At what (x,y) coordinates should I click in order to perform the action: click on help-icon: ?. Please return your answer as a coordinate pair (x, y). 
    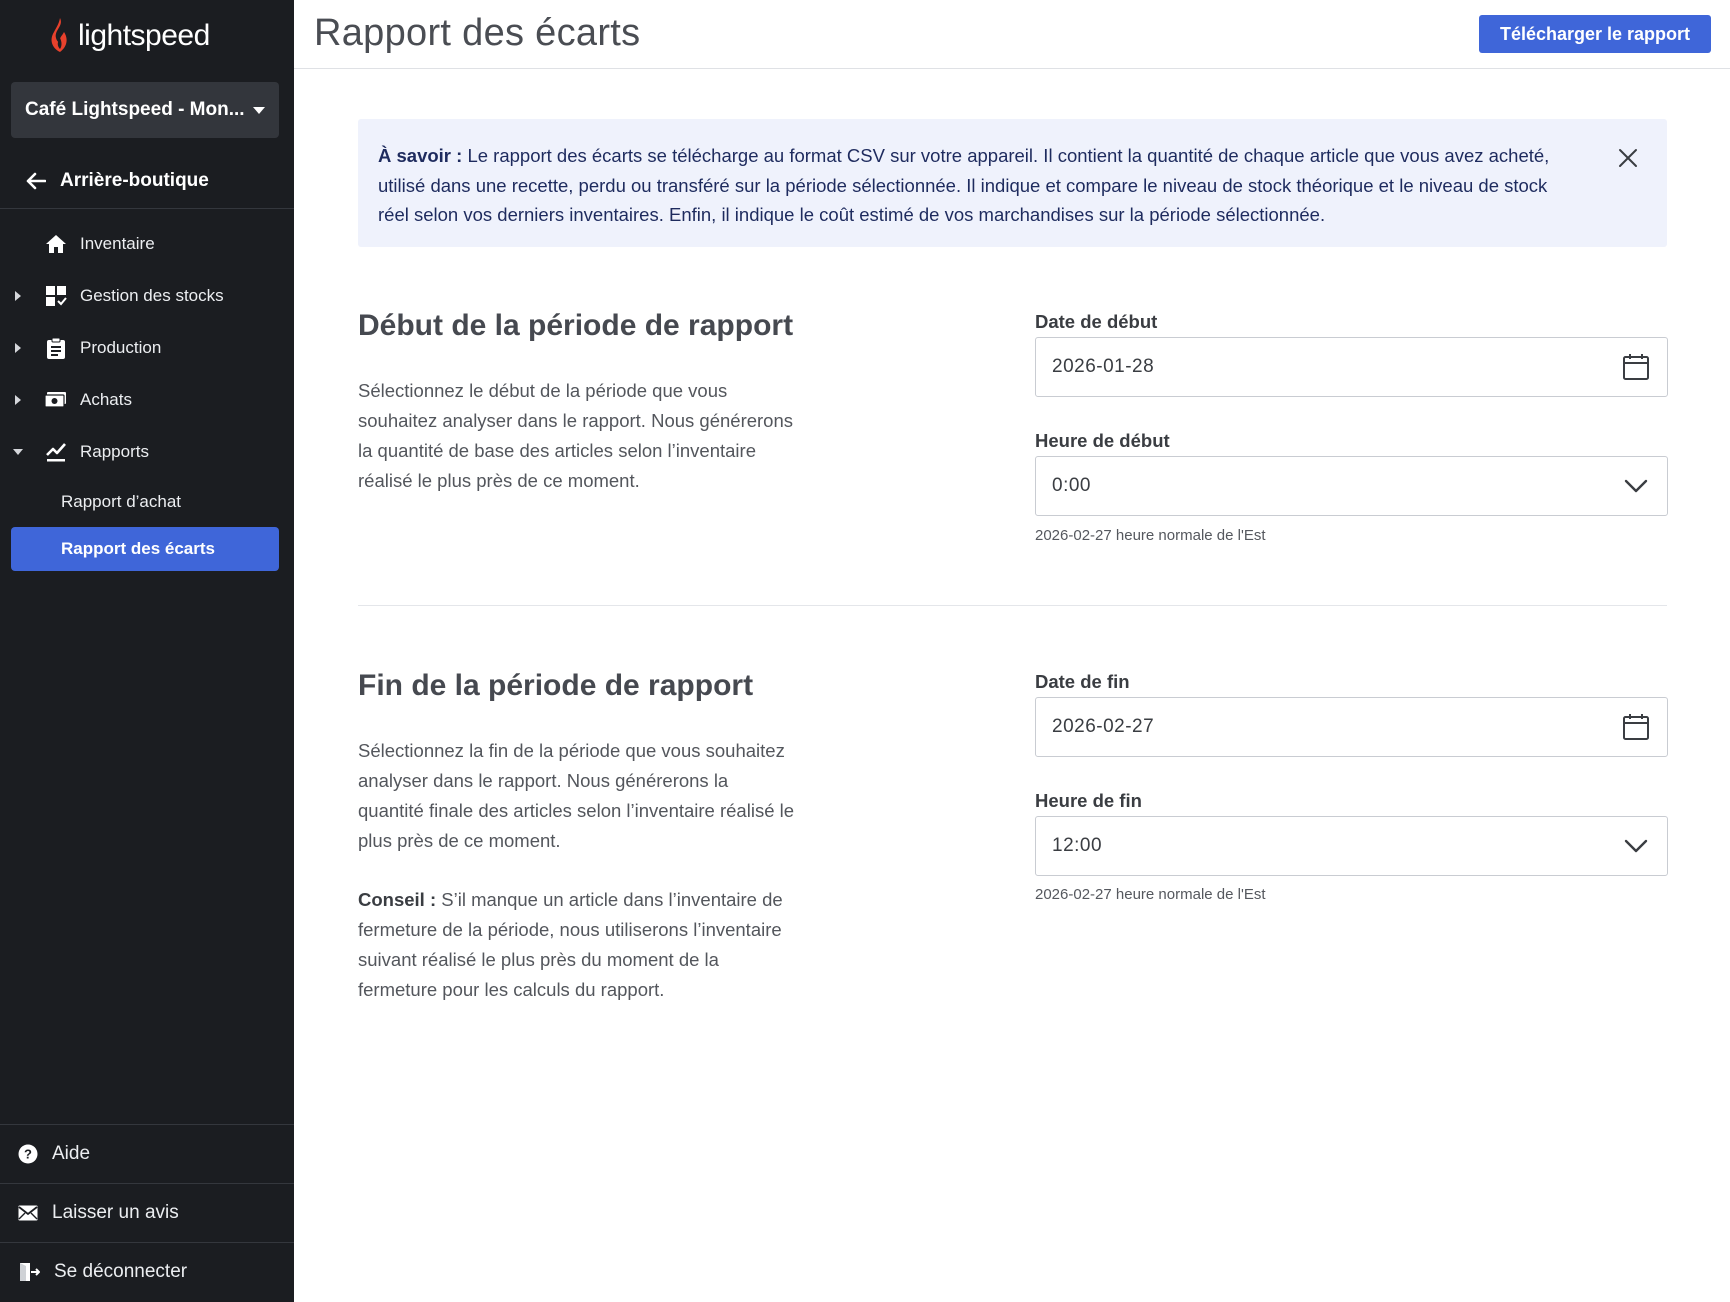
    Looking at the image, I should click on (28, 1153).